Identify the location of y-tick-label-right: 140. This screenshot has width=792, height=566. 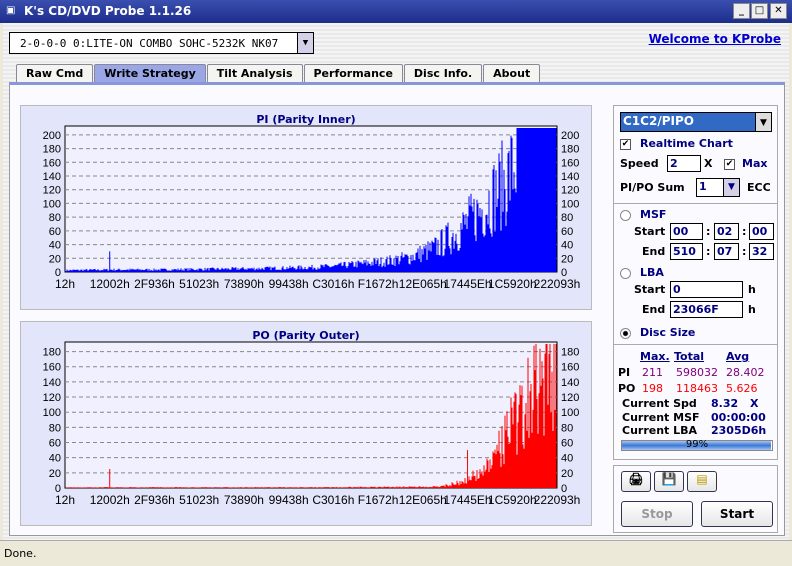
(570, 383).